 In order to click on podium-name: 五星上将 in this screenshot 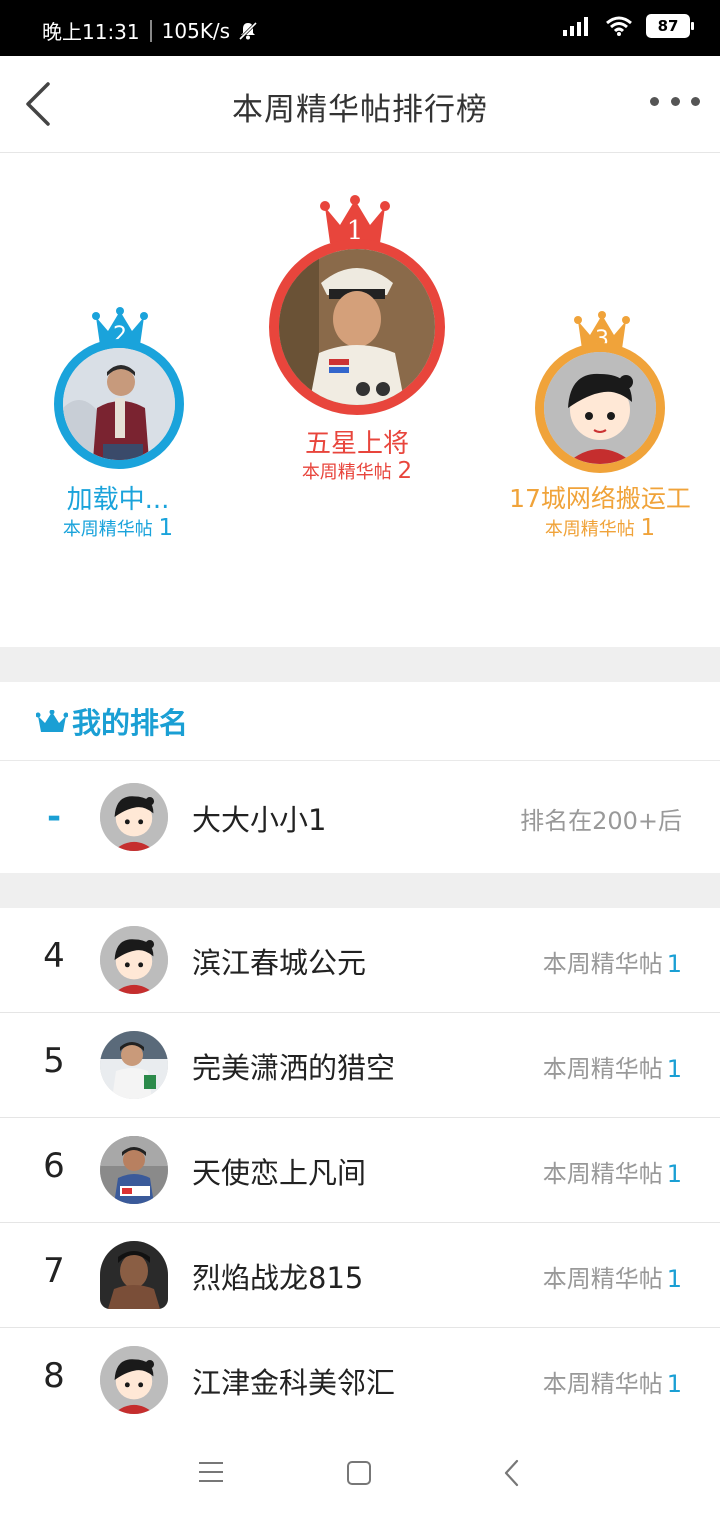, I will do `click(356, 444)`.